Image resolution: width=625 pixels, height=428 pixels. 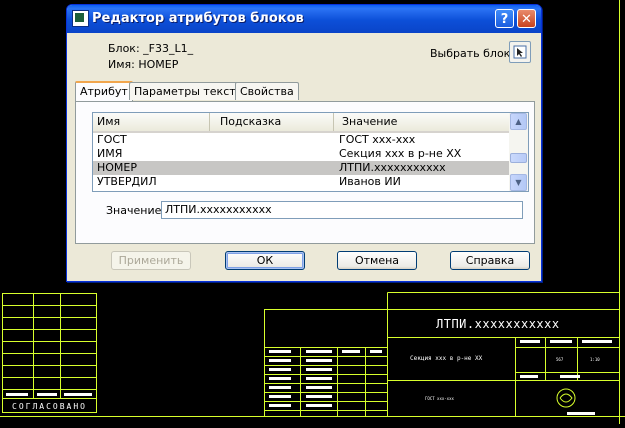 I want to click on cursor-pick-icon, so click(x=520, y=52).